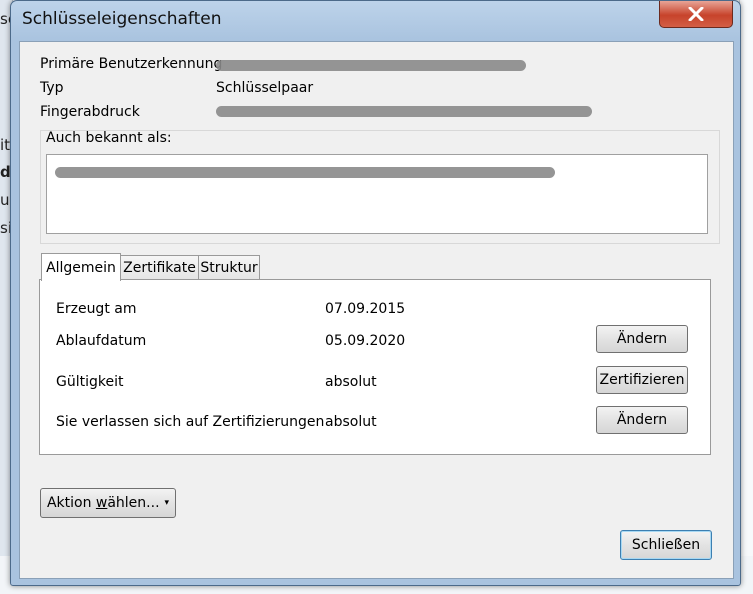  Describe the element at coordinates (122, 19) in the screenshot. I see `dialog-title: Schlüsseleigenschaften` at that location.